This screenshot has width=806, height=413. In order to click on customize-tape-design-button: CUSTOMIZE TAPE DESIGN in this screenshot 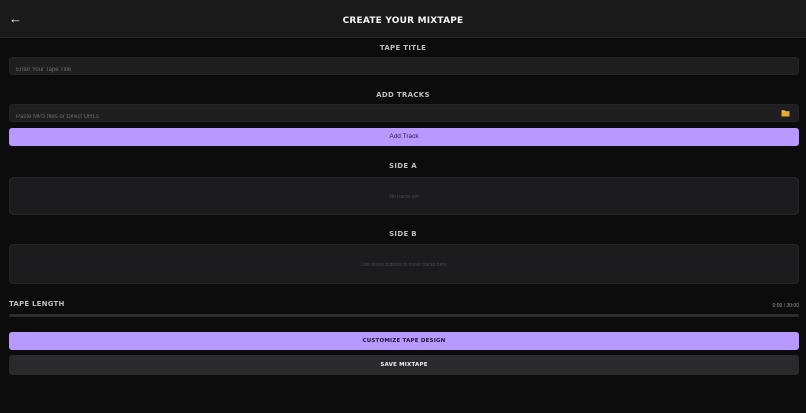, I will do `click(404, 341)`.